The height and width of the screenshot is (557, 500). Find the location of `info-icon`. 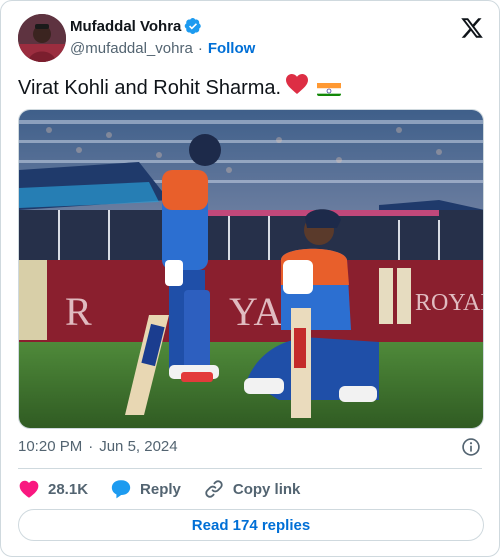

info-icon is located at coordinates (471, 447).